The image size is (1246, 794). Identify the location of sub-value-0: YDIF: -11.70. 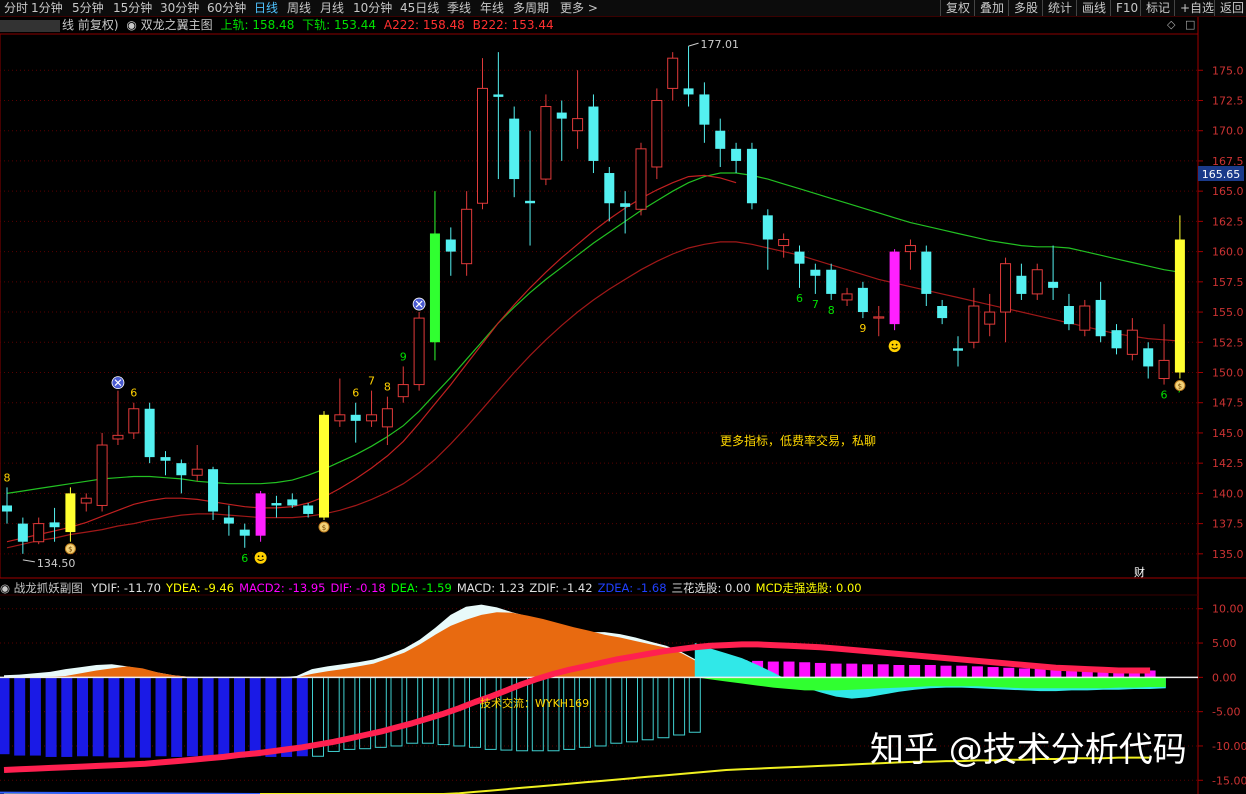
(126, 588).